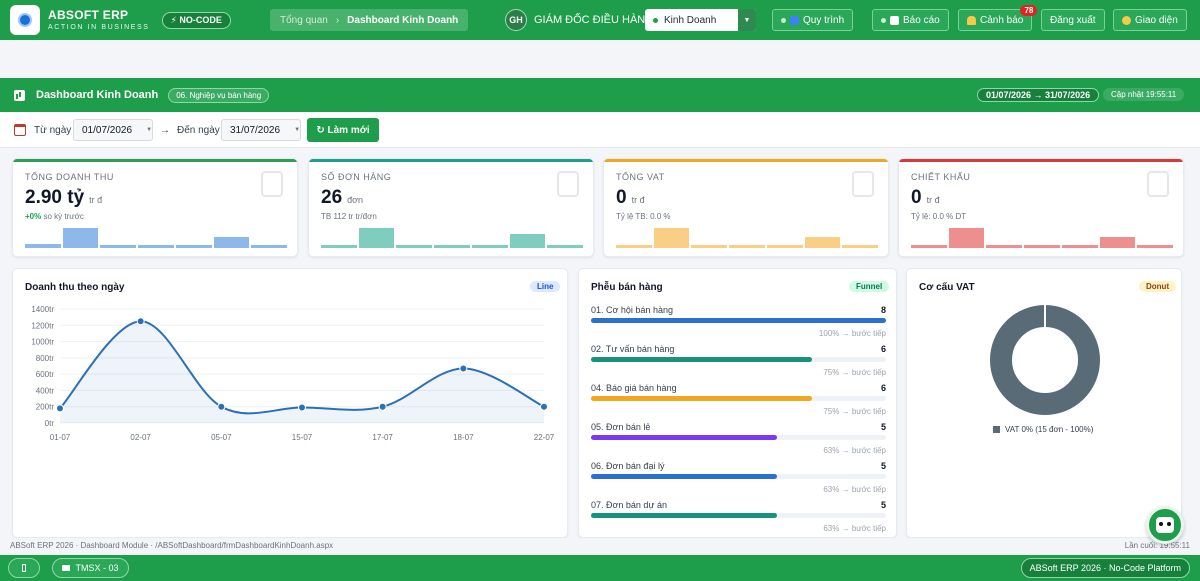  I want to click on alerts-button: Cảnh báo 78, so click(998, 18).